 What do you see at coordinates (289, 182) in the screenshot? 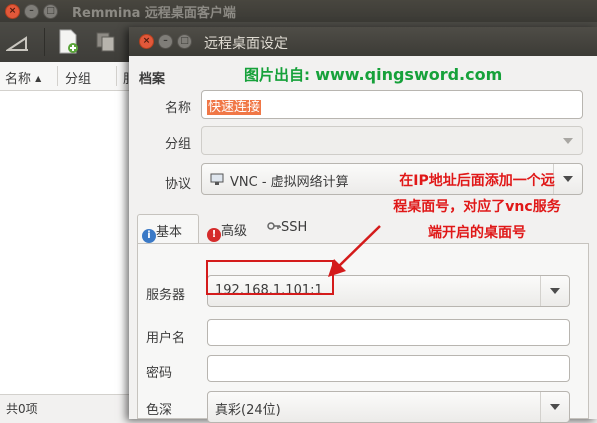
I see `protocol-value: VNC - 虚拟网络计算` at bounding box center [289, 182].